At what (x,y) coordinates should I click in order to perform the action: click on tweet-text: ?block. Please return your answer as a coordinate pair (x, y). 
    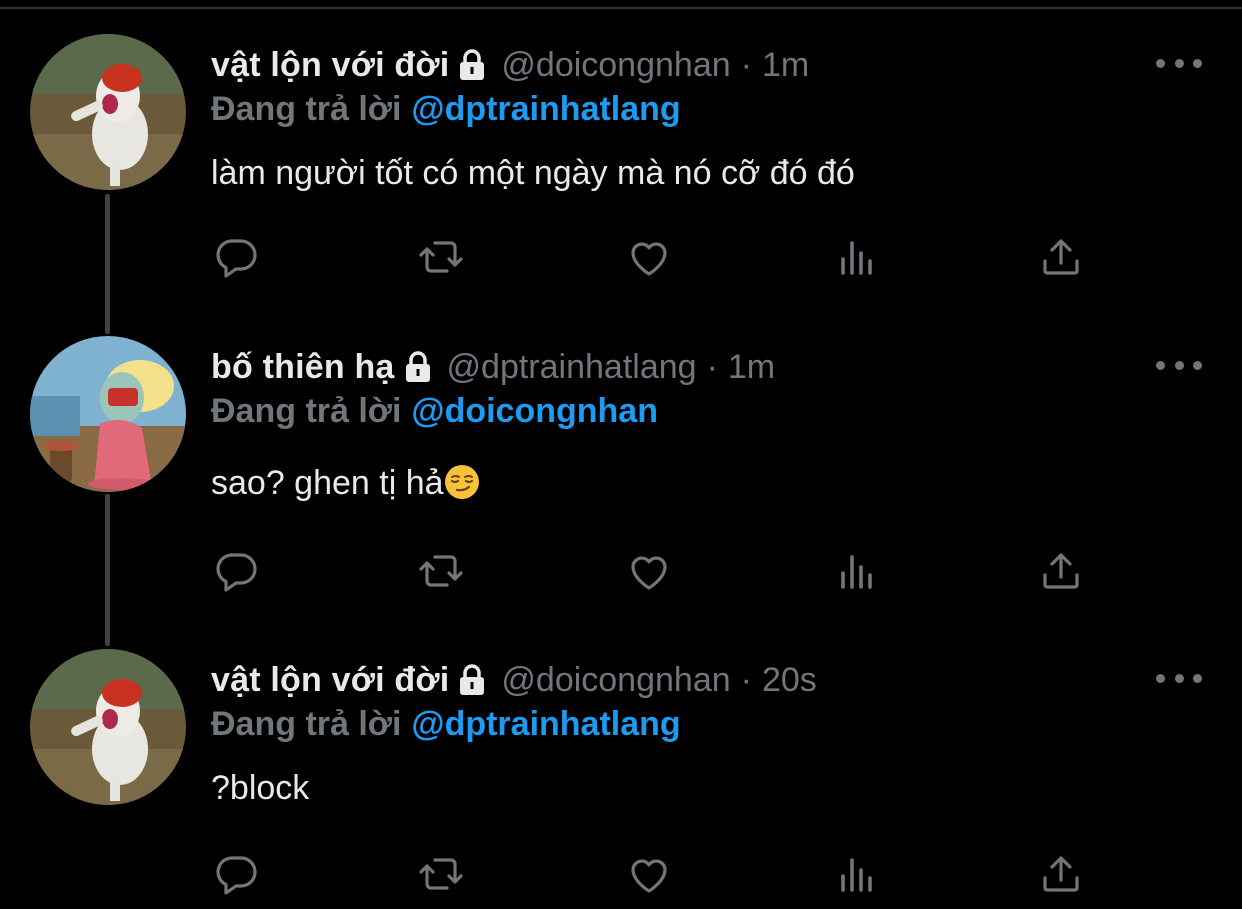
    Looking at the image, I should click on (260, 788).